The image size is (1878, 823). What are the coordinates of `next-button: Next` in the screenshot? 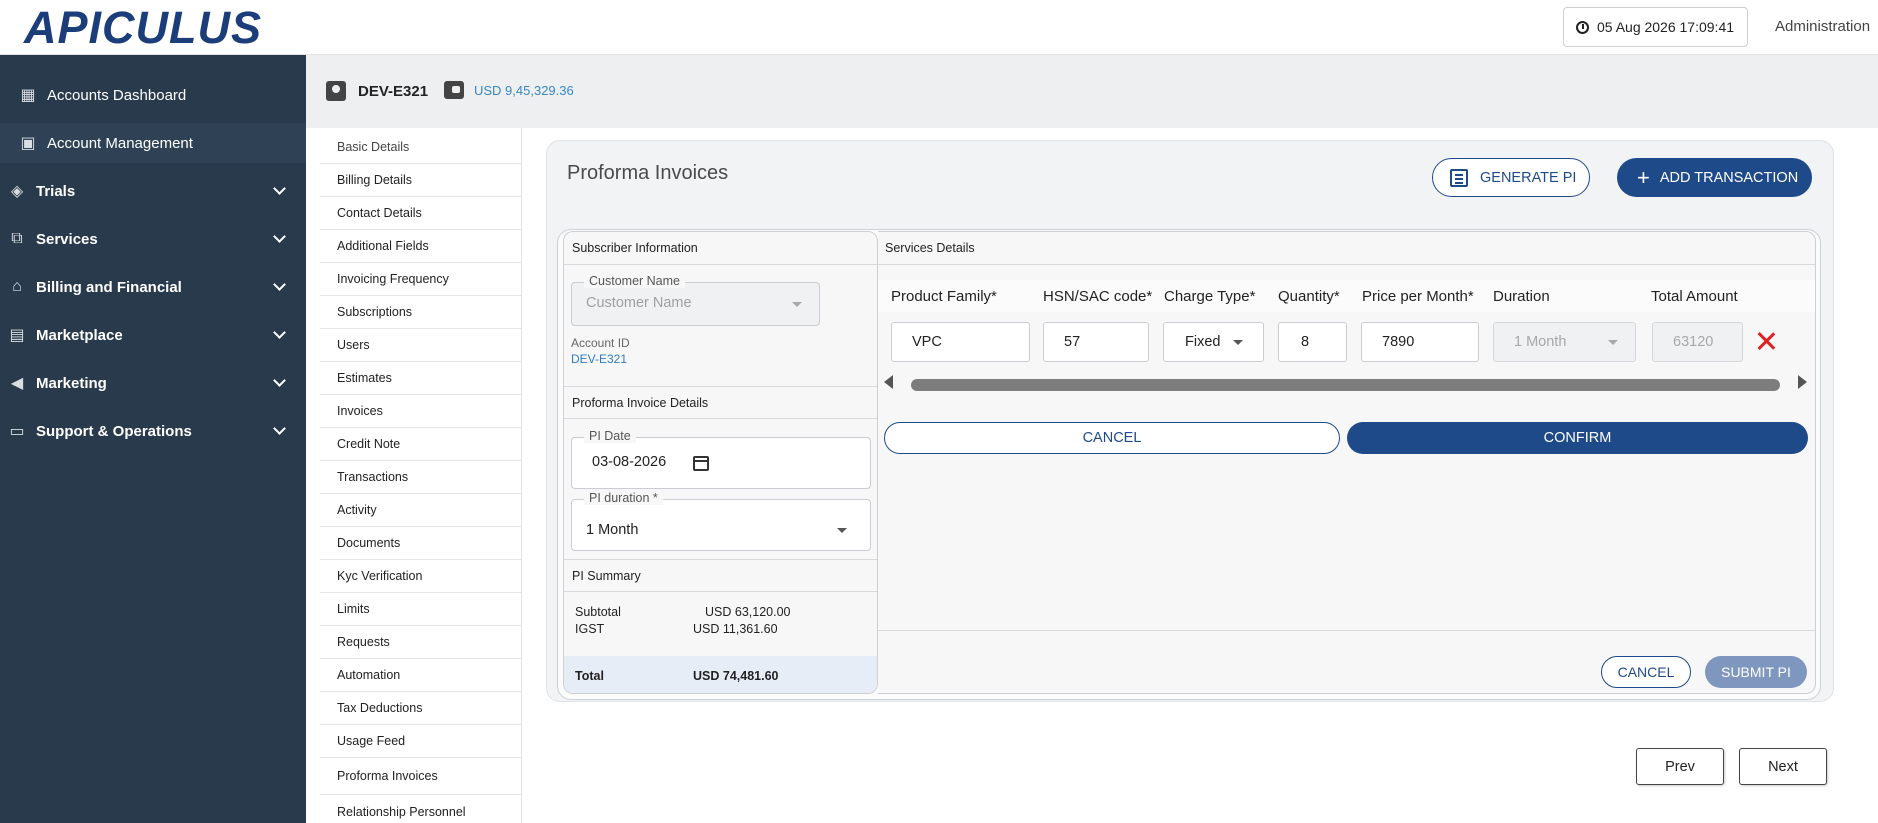 It's located at (1783, 766).